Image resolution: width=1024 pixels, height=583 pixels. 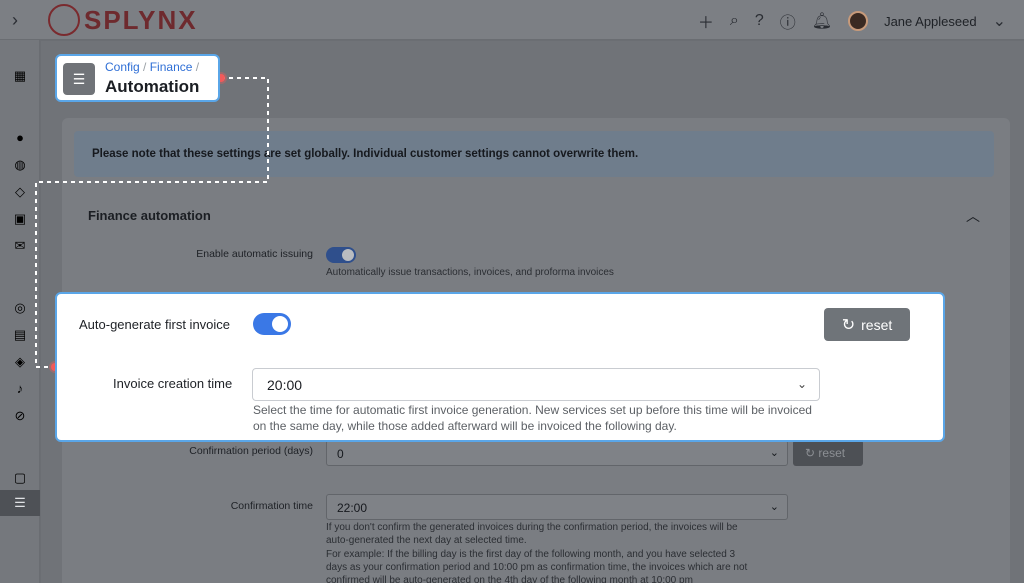 What do you see at coordinates (20, 389) in the screenshot?
I see `voice-icon: ♪` at bounding box center [20, 389].